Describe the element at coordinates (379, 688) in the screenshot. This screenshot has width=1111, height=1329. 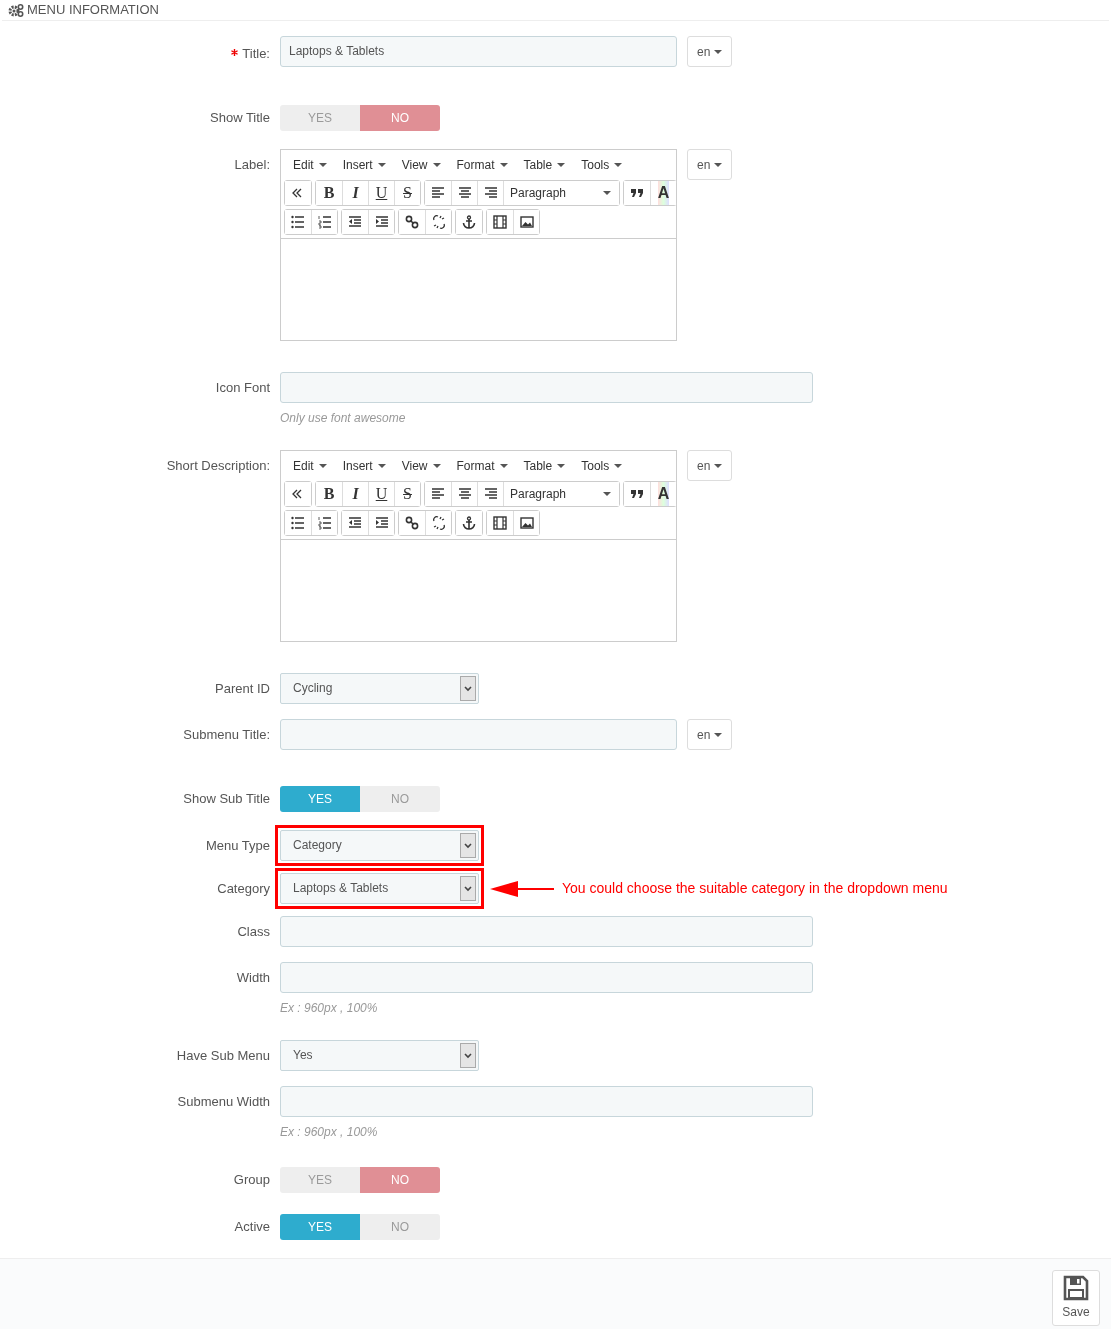
I see `dropdown: Cycling` at that location.